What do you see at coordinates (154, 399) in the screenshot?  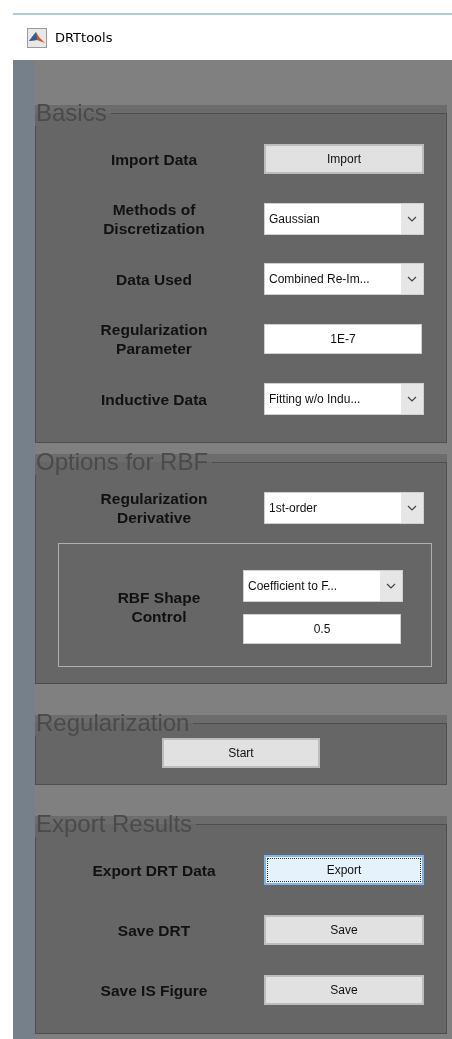 I see `field-label: Inductive Data` at bounding box center [154, 399].